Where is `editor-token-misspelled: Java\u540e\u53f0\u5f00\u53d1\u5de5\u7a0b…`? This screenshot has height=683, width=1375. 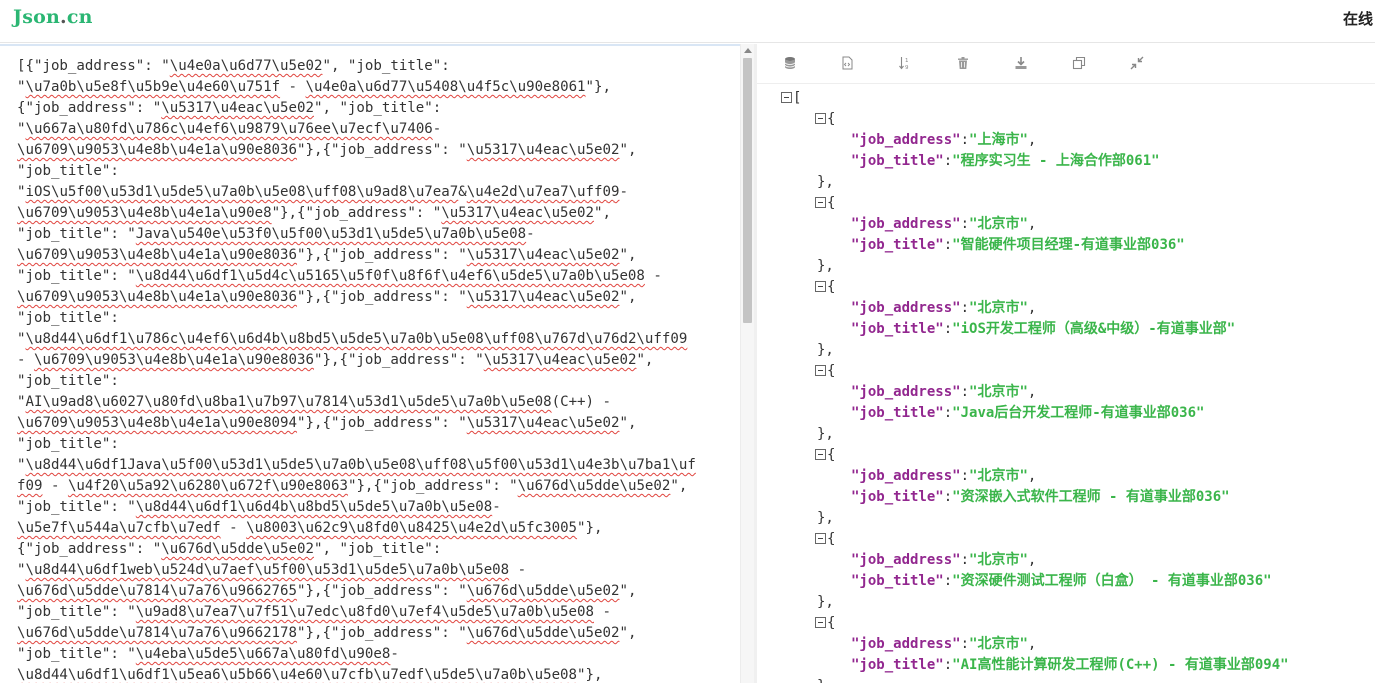
editor-token-misspelled: Java\u540e\u53f0\u5f00\u53d1\u5de5\u7a0b… is located at coordinates (331, 234).